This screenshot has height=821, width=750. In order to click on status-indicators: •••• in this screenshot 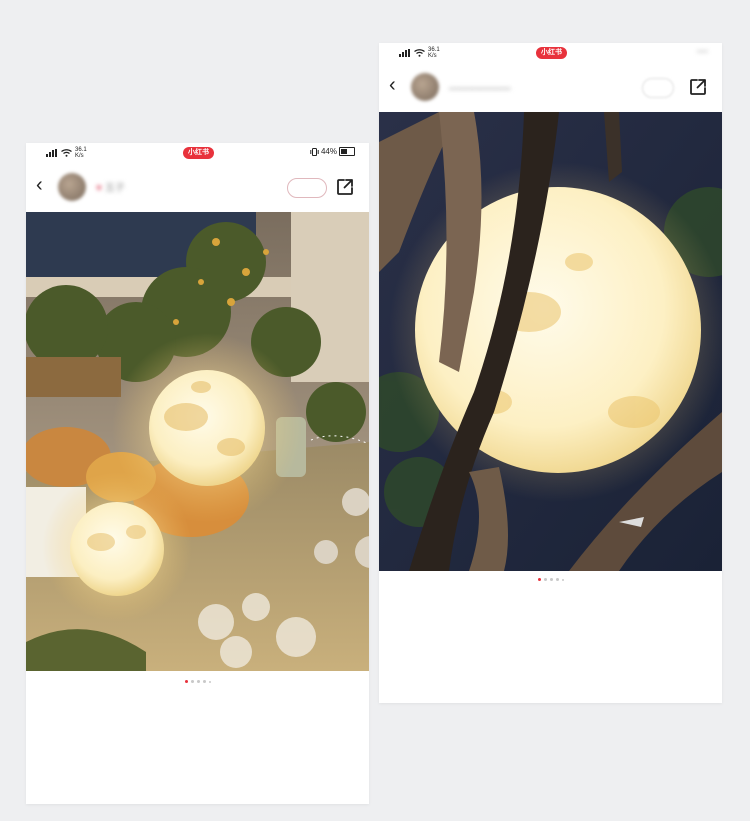, I will do `click(702, 51)`.